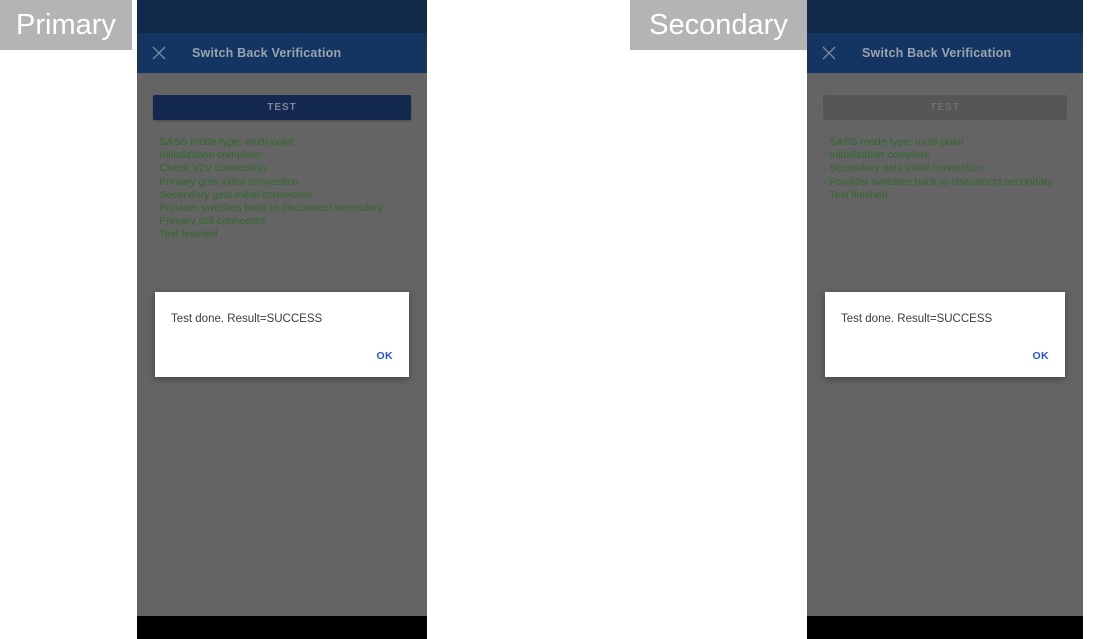 This screenshot has width=1100, height=639. What do you see at coordinates (226, 181) in the screenshot?
I see `log-line: - Primary gets initial connection` at bounding box center [226, 181].